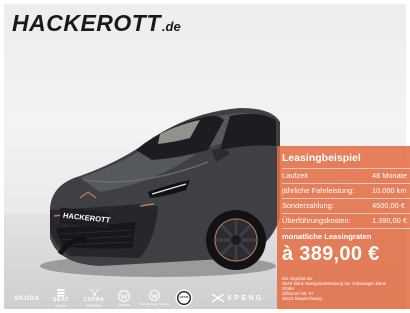 The height and width of the screenshot is (313, 410). I want to click on brand-logo-strip: SKODA SEAT Service CUPRA SERVICE Service, so click(140, 298).